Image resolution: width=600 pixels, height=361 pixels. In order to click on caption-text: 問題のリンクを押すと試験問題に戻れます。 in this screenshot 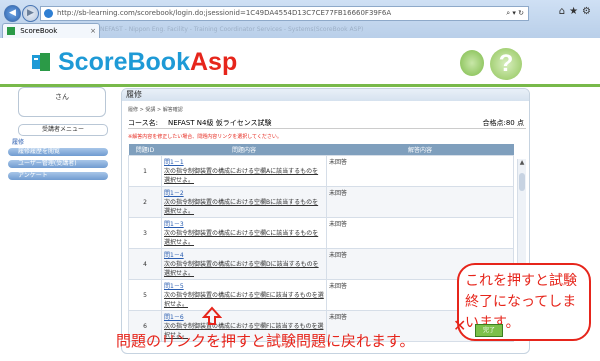, I will do `click(265, 341)`.